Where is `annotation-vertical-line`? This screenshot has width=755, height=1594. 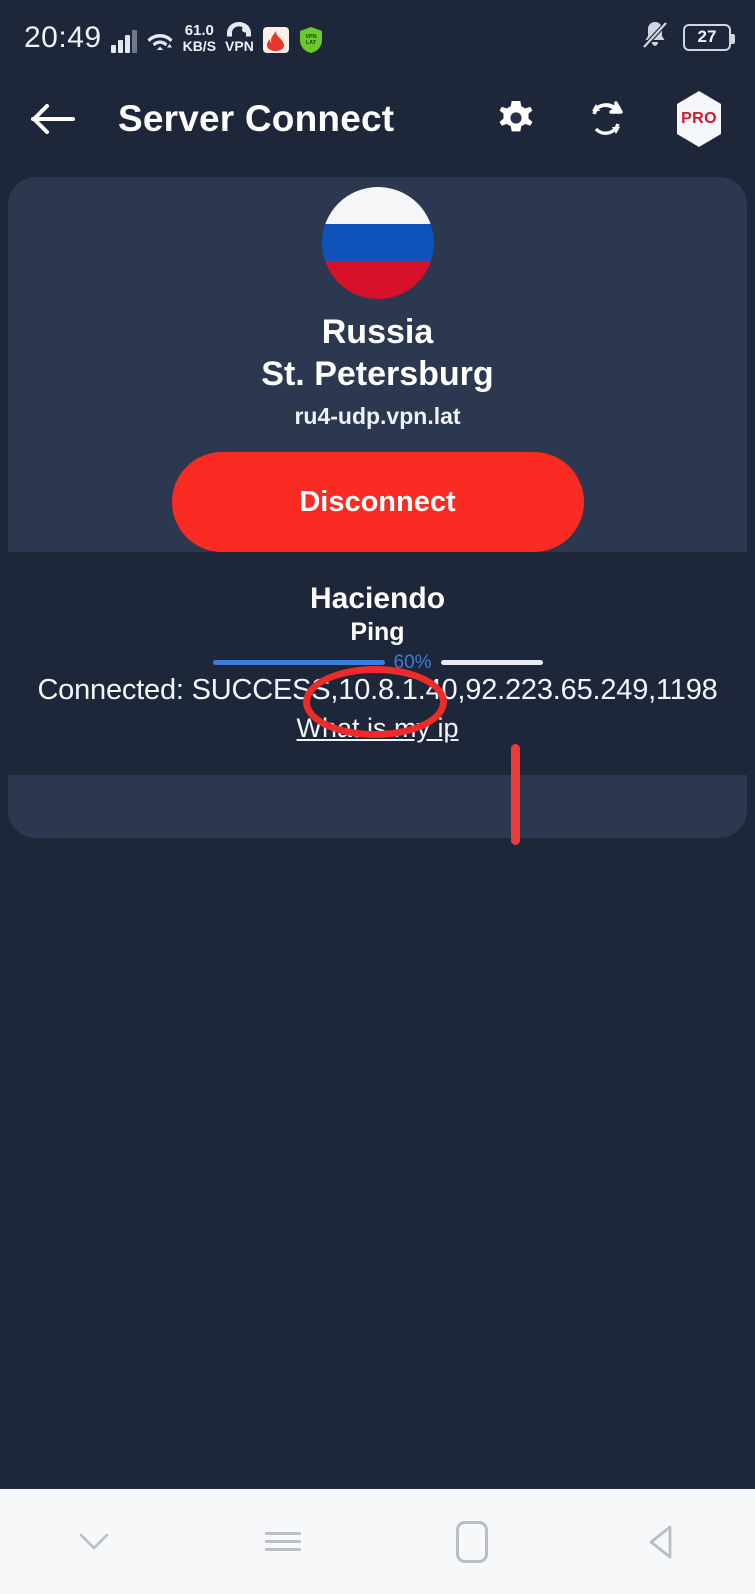 annotation-vertical-line is located at coordinates (515, 794).